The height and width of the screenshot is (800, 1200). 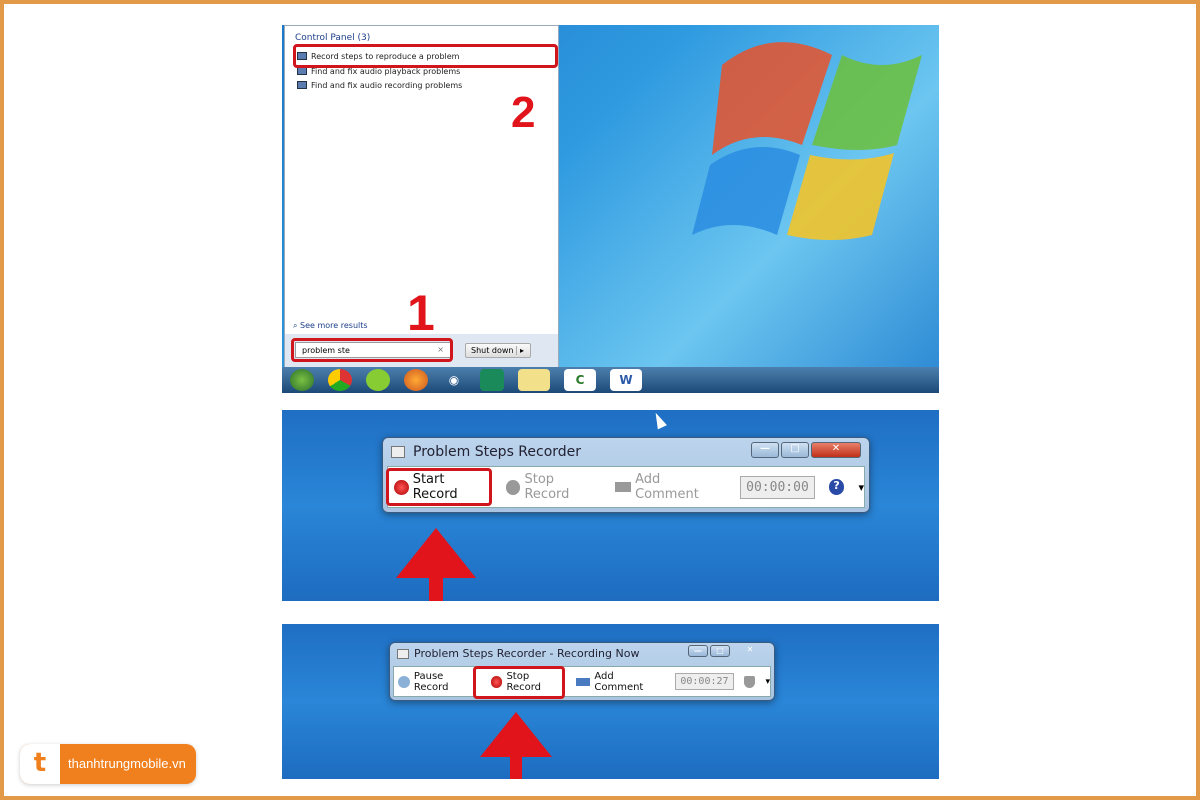 I want to click on pause-record-label: Pause Record, so click(x=431, y=681).